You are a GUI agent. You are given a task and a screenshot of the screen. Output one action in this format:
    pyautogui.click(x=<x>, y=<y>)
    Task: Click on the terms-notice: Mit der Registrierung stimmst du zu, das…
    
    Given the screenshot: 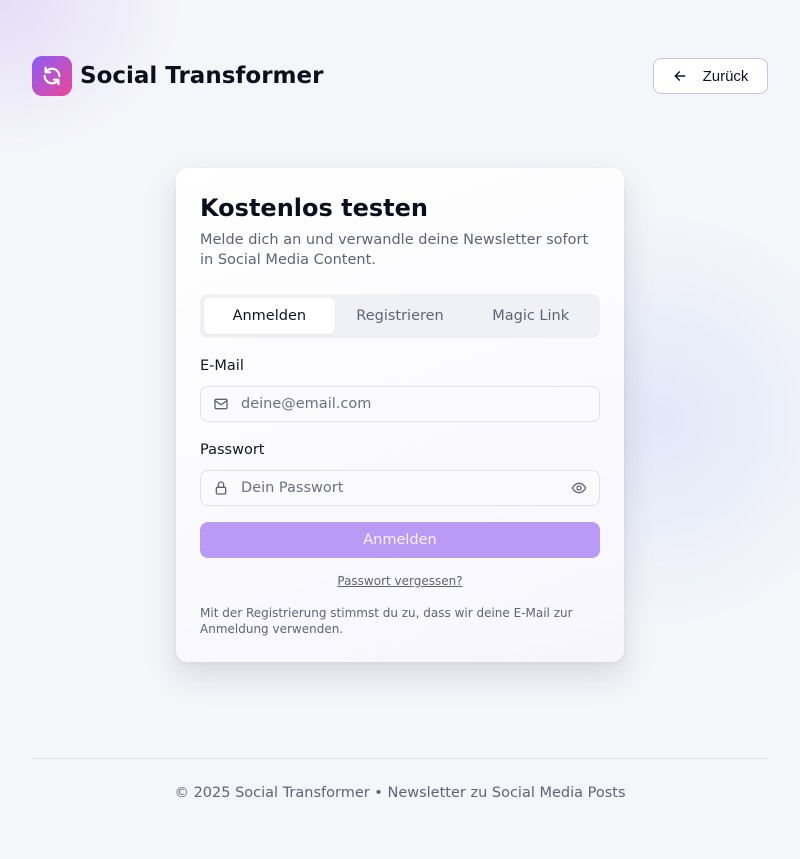 What is the action you would take?
    pyautogui.click(x=386, y=621)
    